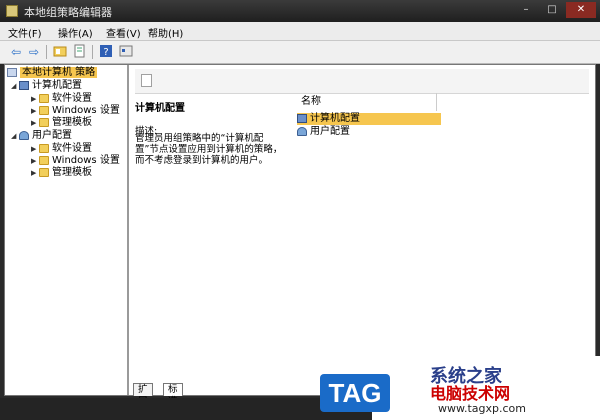  I want to click on tree-item-computer-windows: ▶ Windows 设置, so click(75, 111).